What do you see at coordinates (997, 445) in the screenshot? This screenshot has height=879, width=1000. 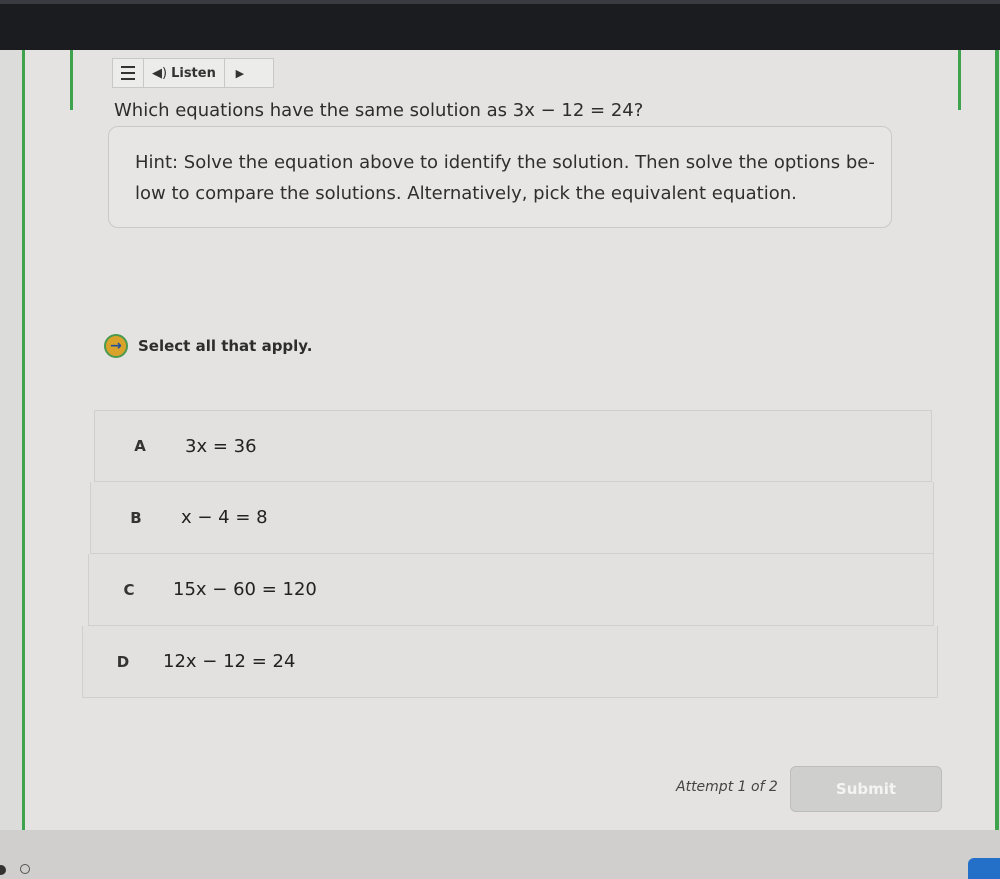 I see `right-border` at bounding box center [997, 445].